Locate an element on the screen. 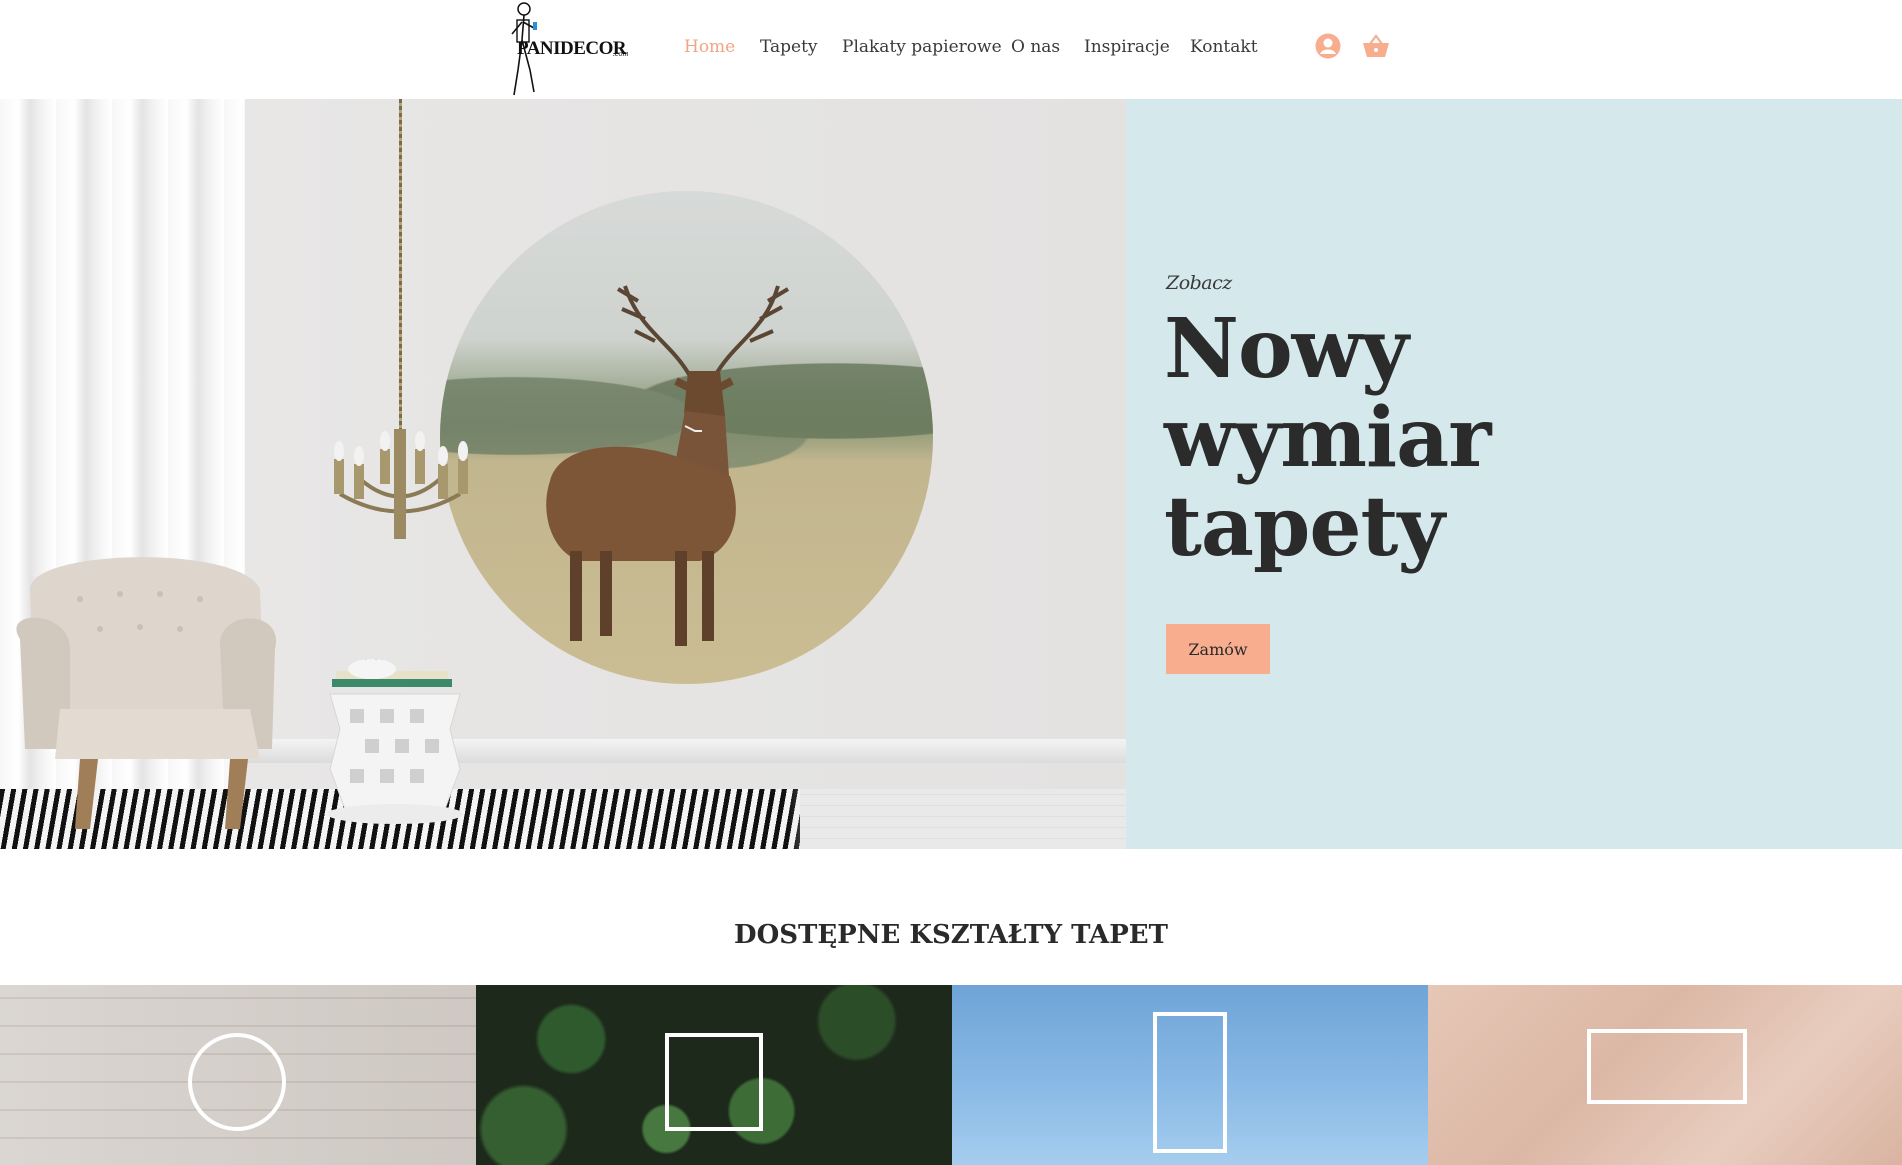 This screenshot has height=1165, width=1902. hero-title-line-1: Nowy is located at coordinates (1286, 349).